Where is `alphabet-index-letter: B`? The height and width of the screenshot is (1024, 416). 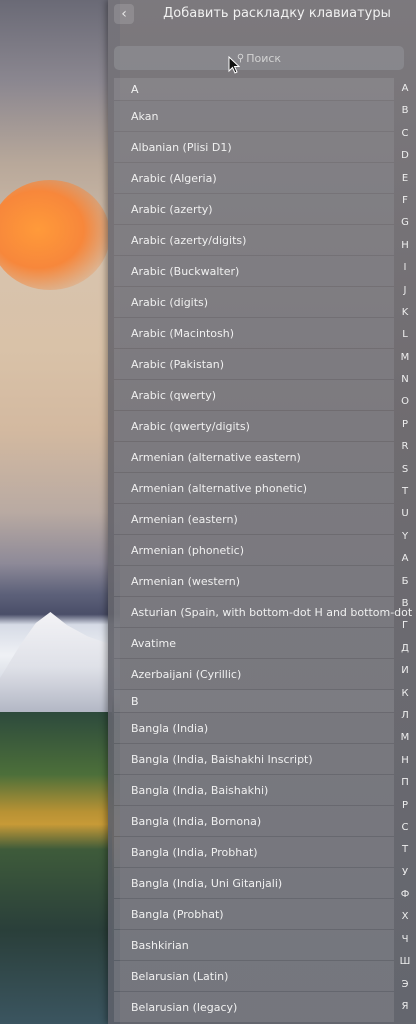 alphabet-index-letter: B is located at coordinates (405, 111).